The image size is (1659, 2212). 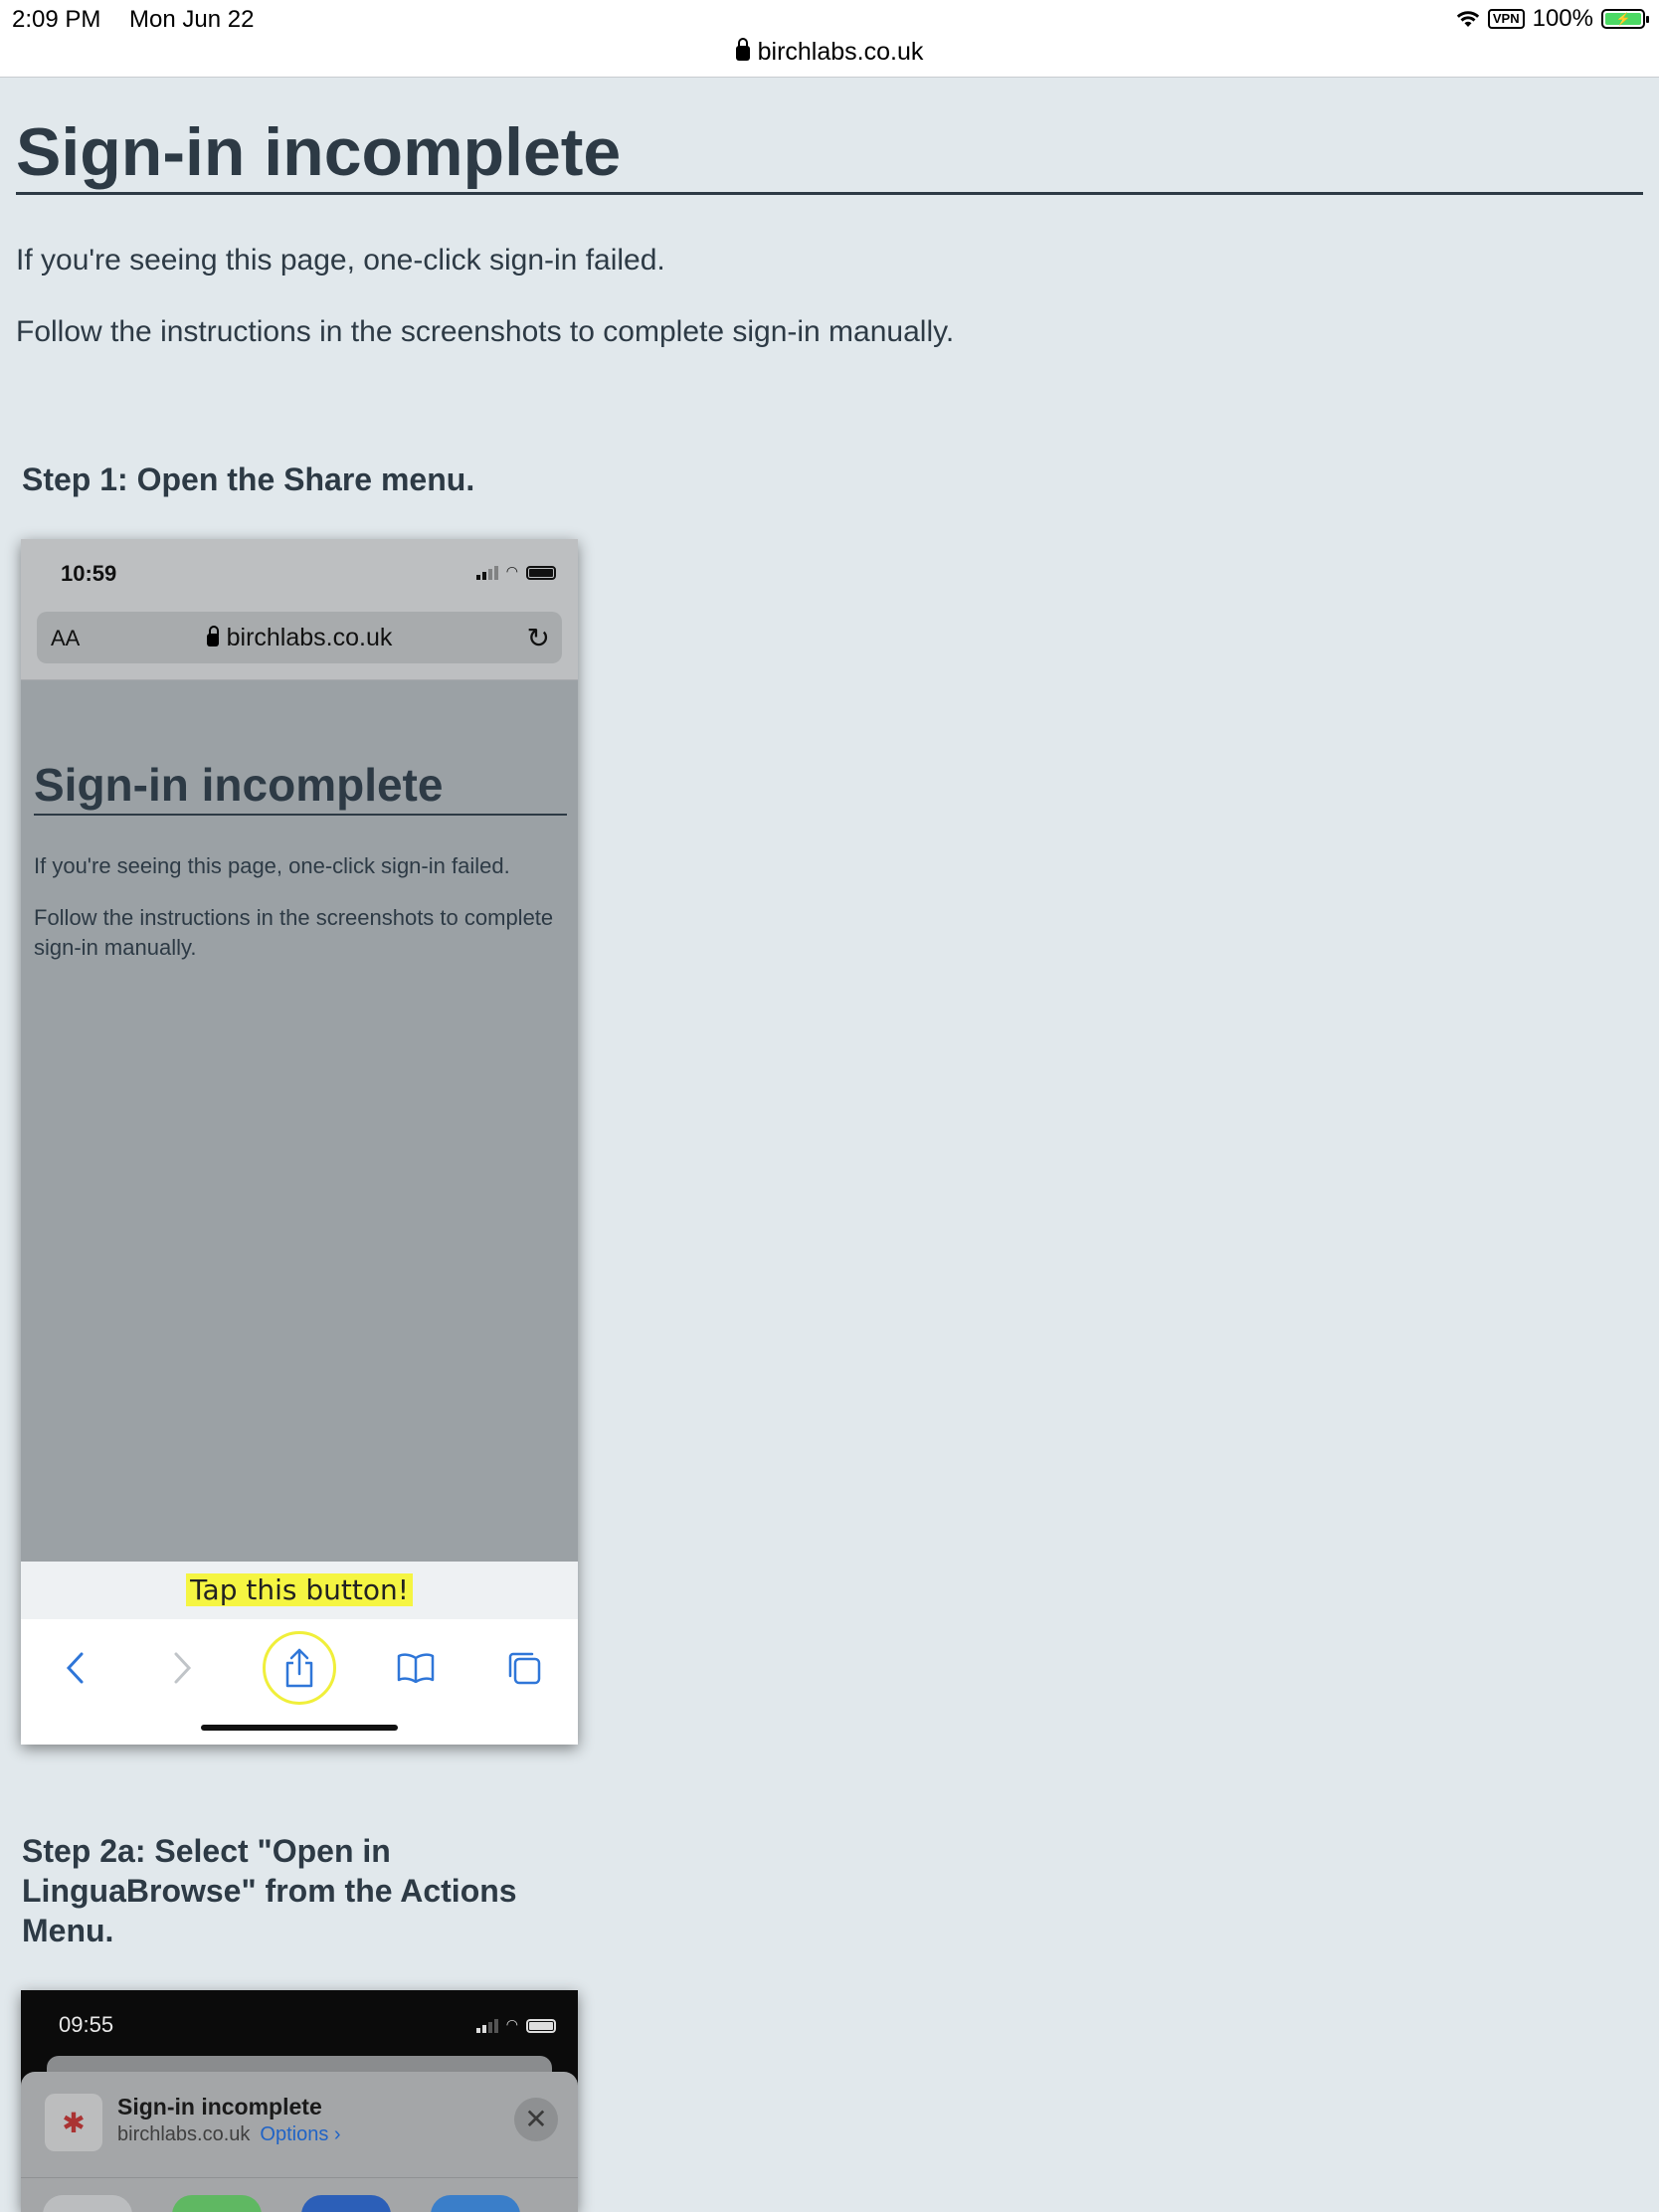 I want to click on battery-percent: 100%, so click(x=1562, y=18).